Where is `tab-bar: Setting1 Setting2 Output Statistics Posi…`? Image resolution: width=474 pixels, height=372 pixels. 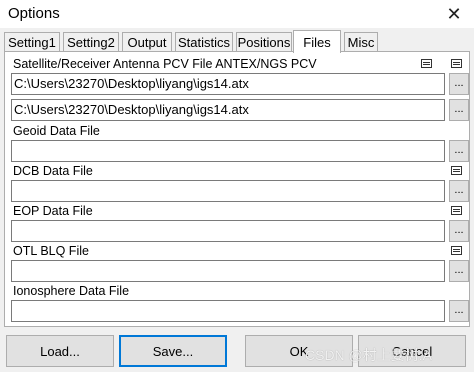
tab-bar: Setting1 Setting2 Output Statistics Posi… is located at coordinates (237, 41).